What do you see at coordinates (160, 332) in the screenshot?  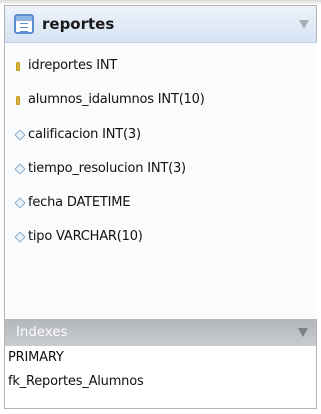 I see `indexes-header: Indexes` at bounding box center [160, 332].